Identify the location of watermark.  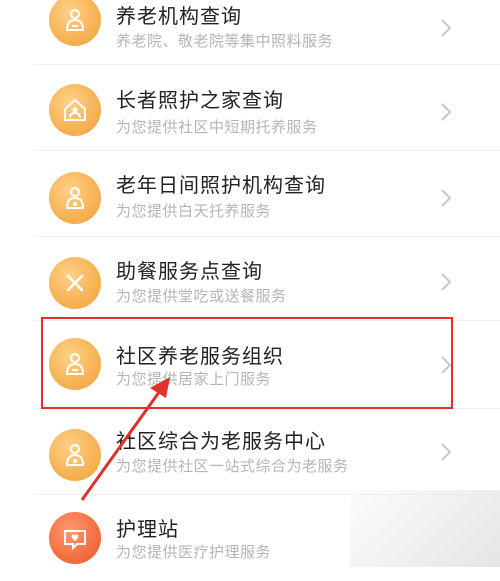
(425, 528).